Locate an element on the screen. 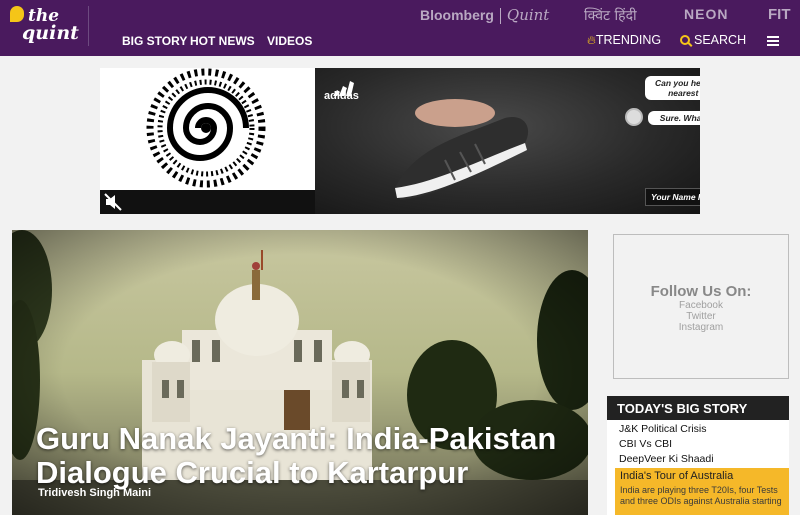 The width and height of the screenshot is (800, 515). bloomberg-text: Bloomberg is located at coordinates (457, 15).